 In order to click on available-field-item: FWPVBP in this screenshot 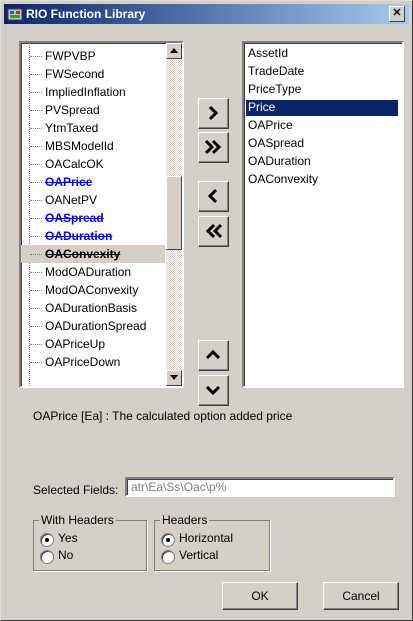, I will do `click(93, 56)`.